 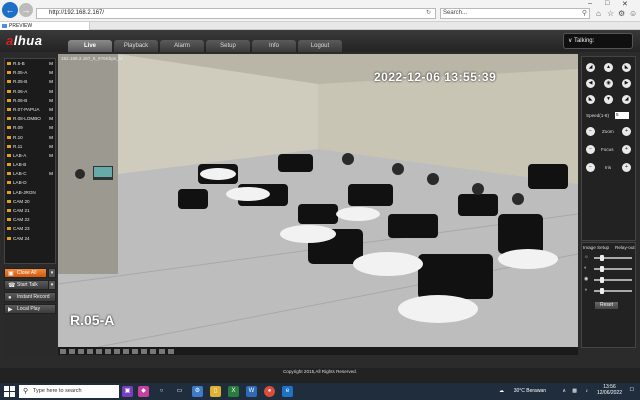 I want to click on zoom-out-icon: −, so click(x=590, y=131).